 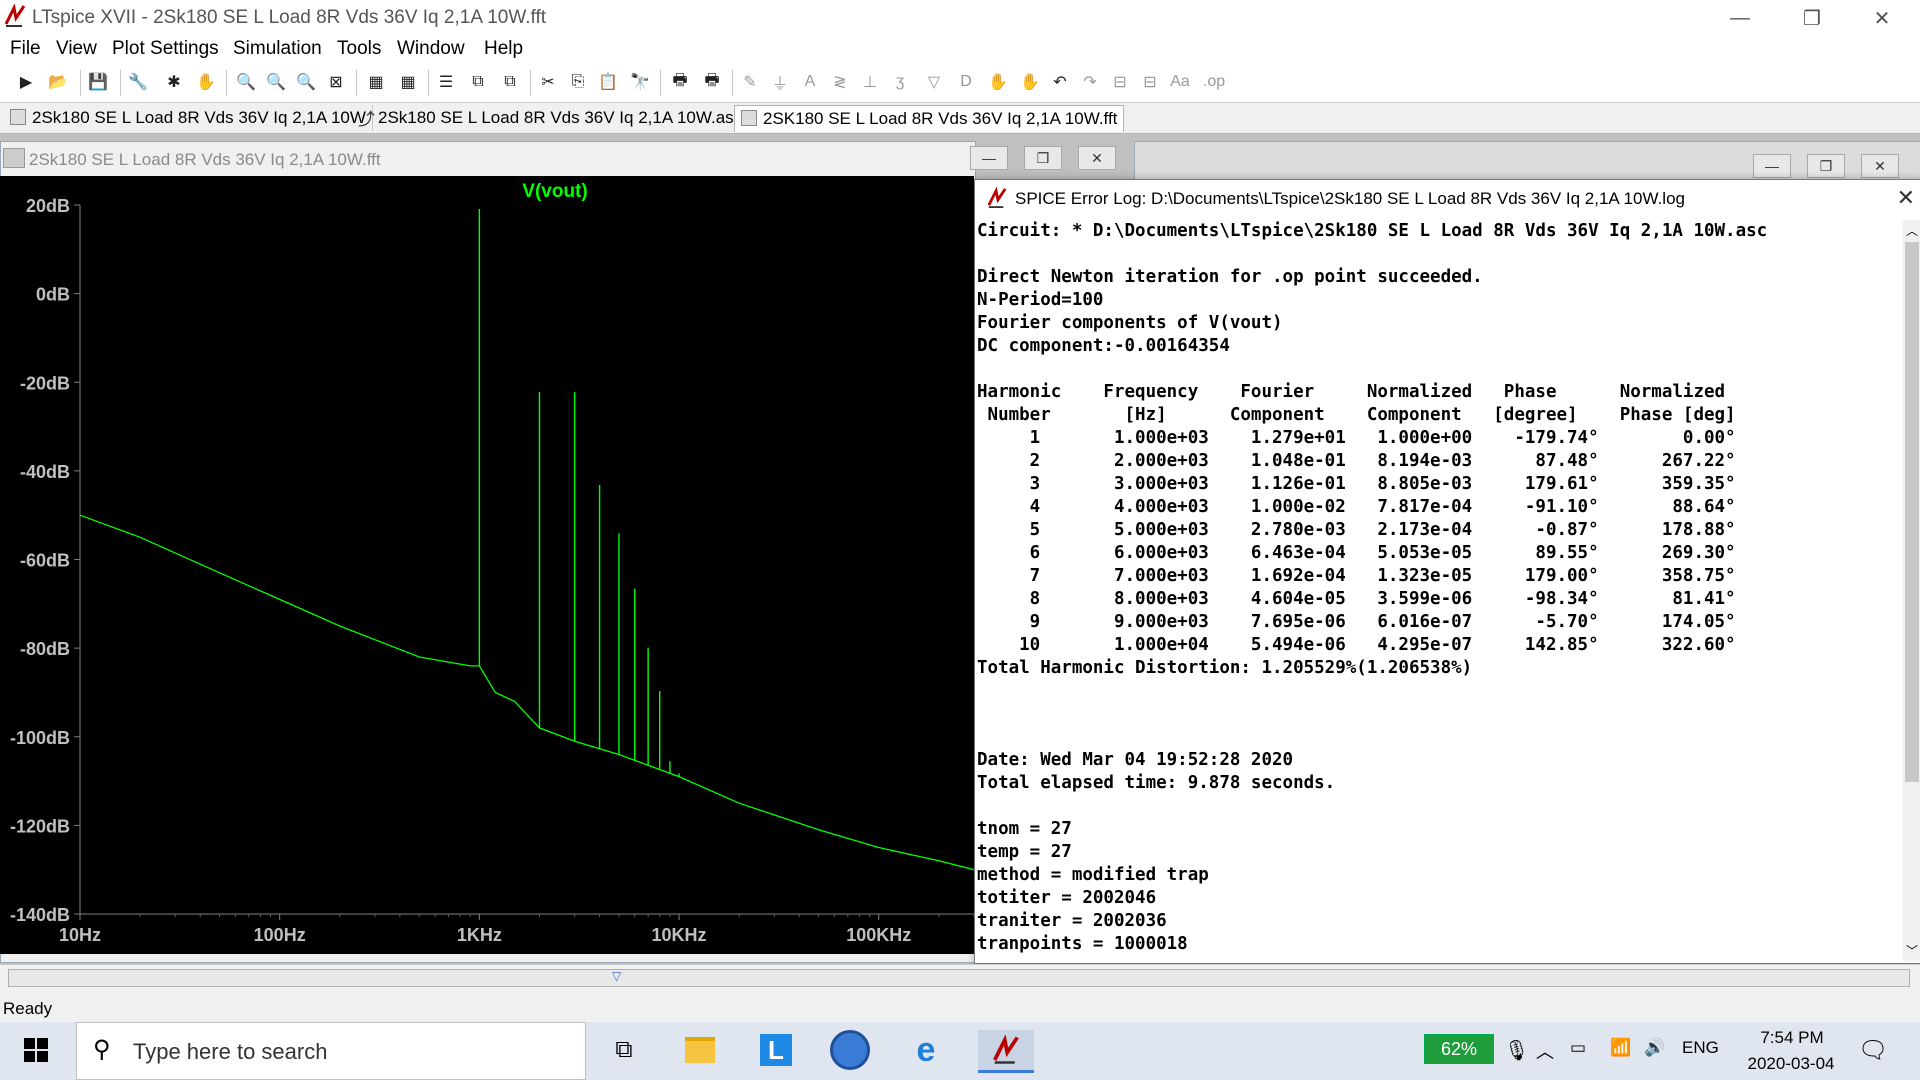 What do you see at coordinates (840, 82) in the screenshot?
I see `resistor-icon: ≷` at bounding box center [840, 82].